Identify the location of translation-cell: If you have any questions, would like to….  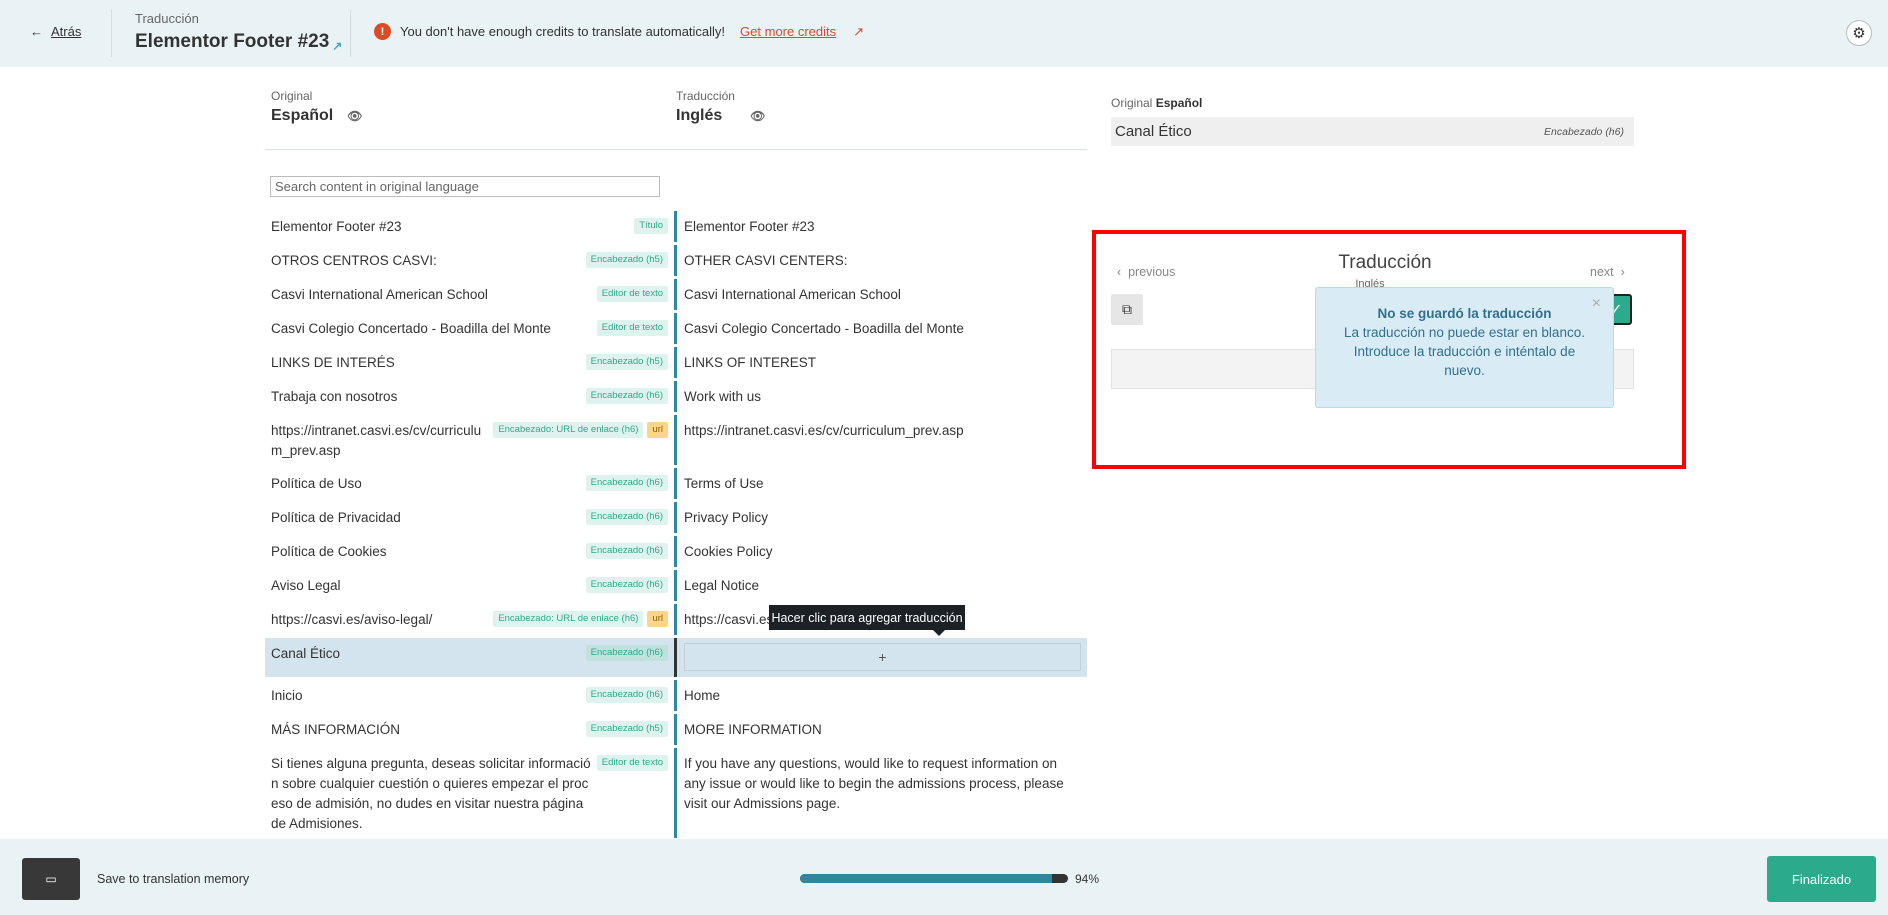
(880, 793).